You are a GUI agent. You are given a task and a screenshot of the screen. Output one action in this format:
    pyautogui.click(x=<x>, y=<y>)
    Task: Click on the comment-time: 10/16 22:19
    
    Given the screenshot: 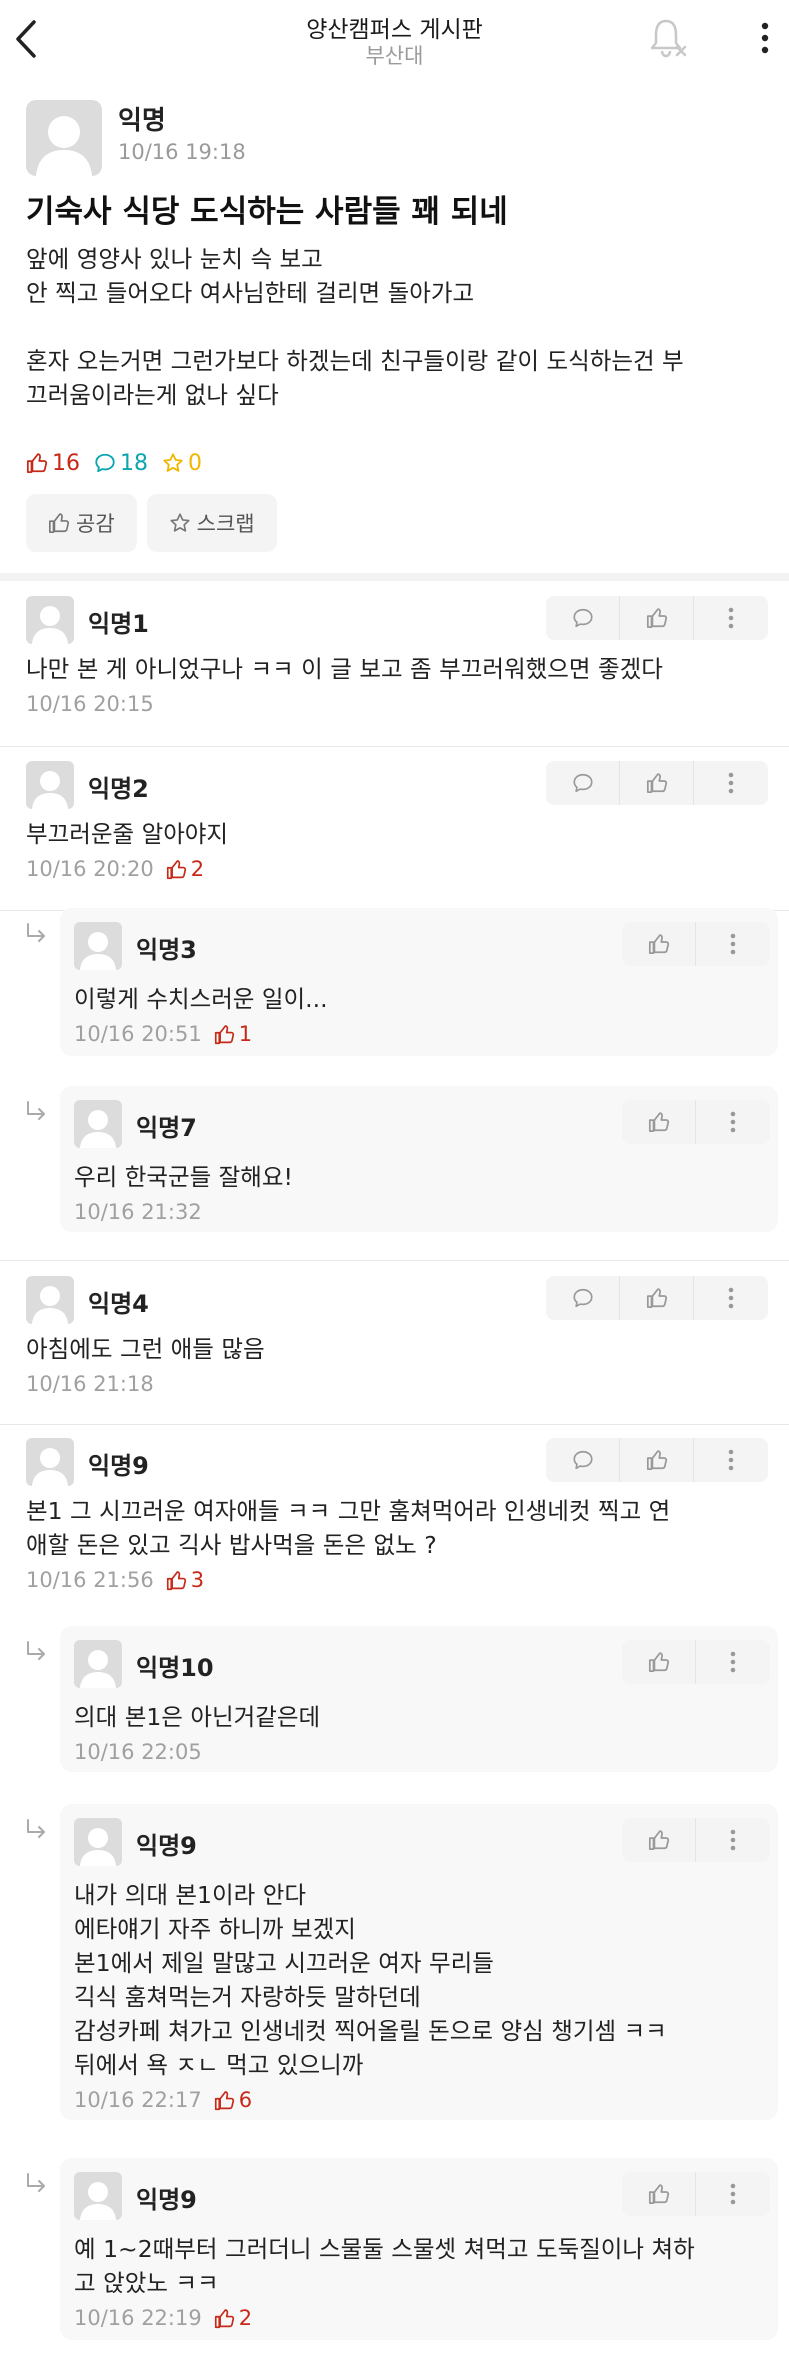 What is the action you would take?
    pyautogui.click(x=138, y=2318)
    